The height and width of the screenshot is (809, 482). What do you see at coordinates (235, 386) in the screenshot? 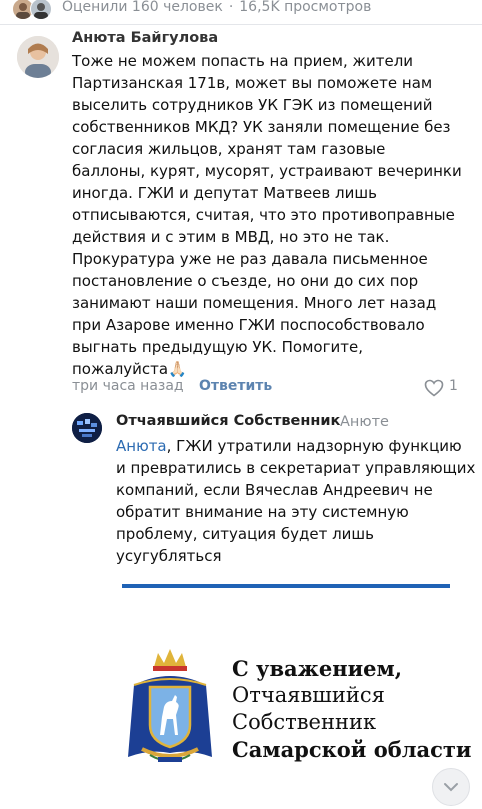
I see `reply-button: Ответить` at bounding box center [235, 386].